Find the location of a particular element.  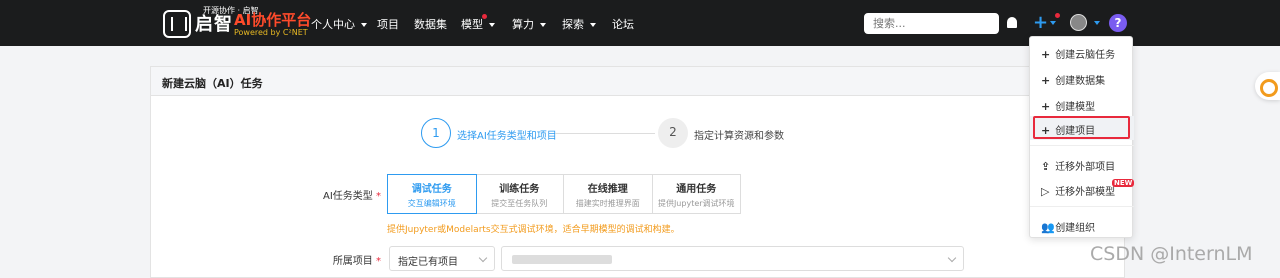

card-subtitle: 交互编辑环境 is located at coordinates (431, 203).